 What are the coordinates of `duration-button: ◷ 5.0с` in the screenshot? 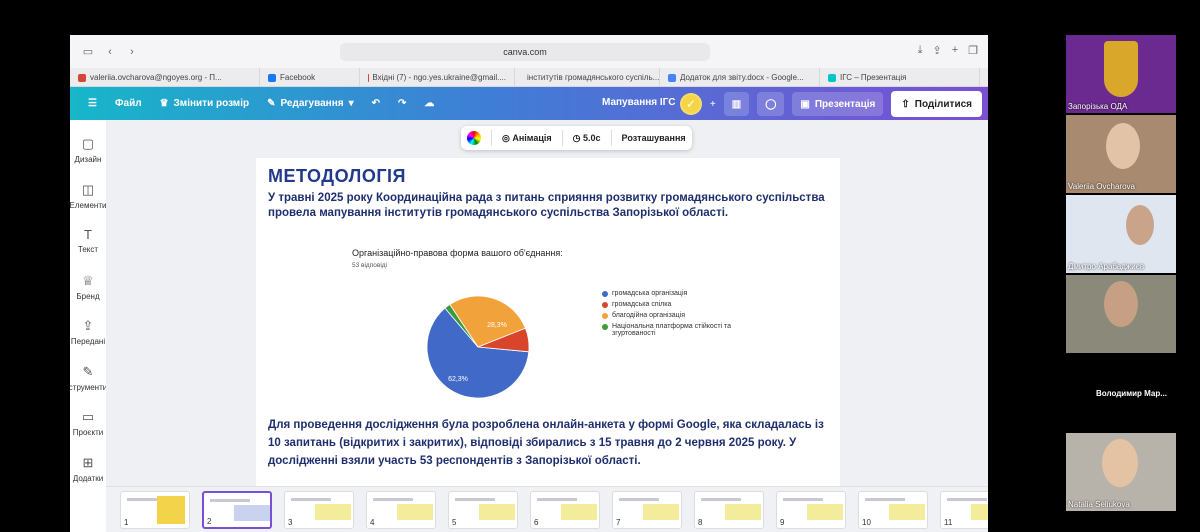 It's located at (587, 138).